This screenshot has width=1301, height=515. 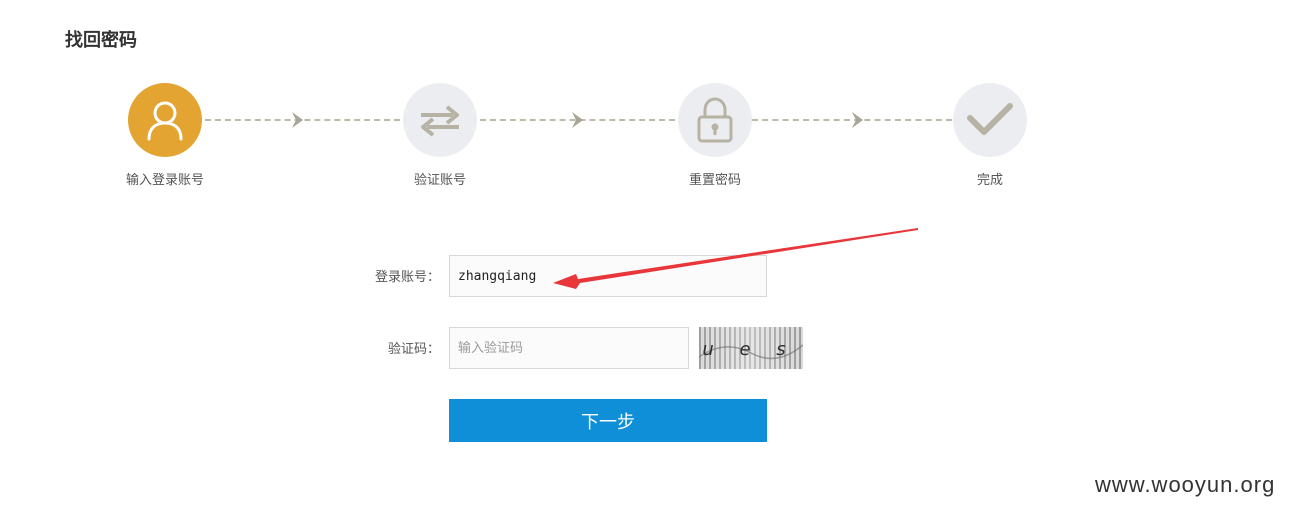 I want to click on step-label: 完成, so click(x=989, y=180).